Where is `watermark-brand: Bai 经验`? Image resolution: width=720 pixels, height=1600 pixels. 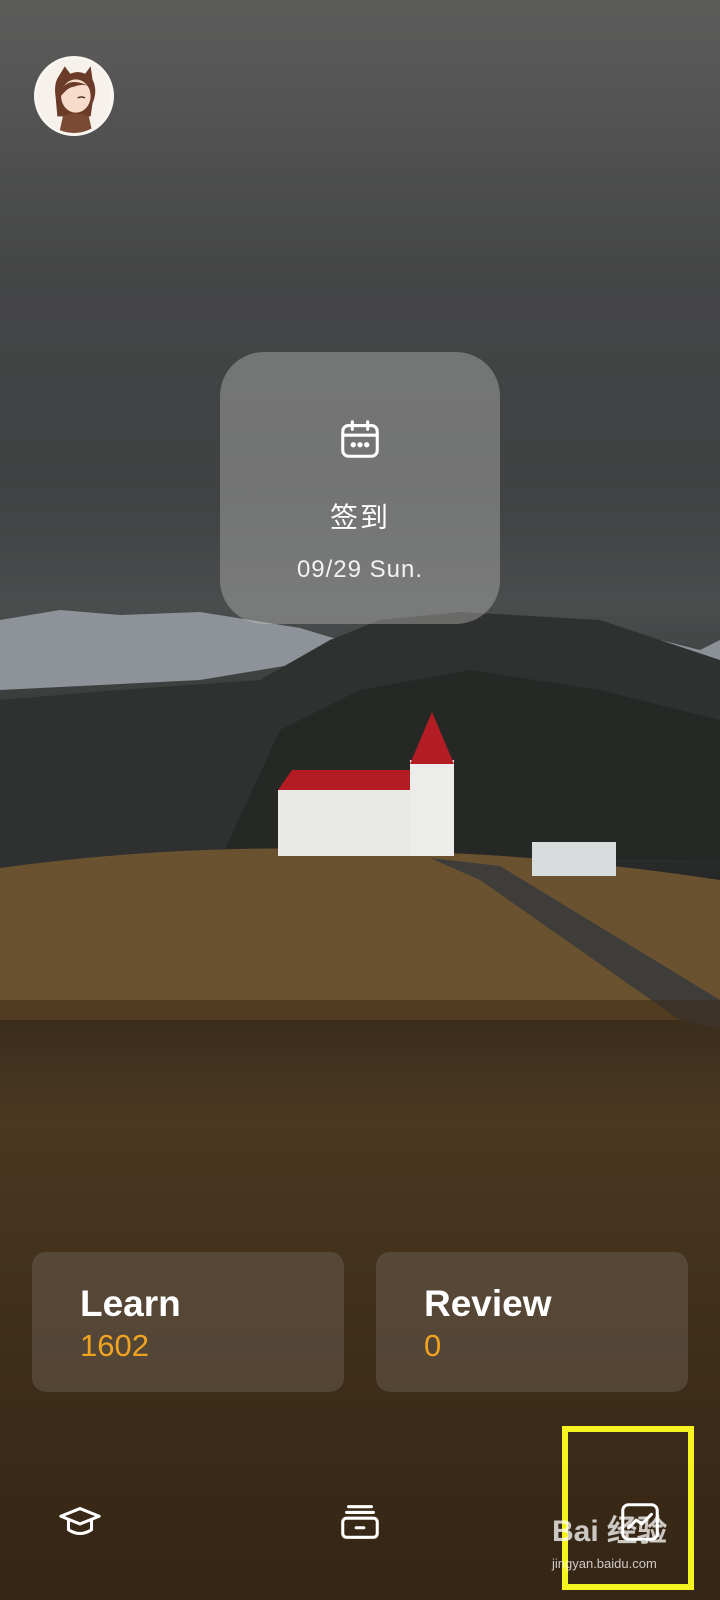
watermark-brand: Bai 经验 is located at coordinates (610, 1531).